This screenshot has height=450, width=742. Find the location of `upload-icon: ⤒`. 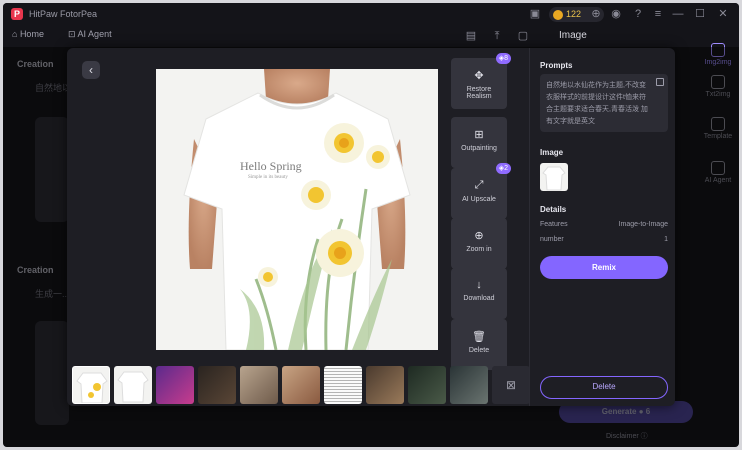

upload-icon: ⤒ is located at coordinates (497, 36).